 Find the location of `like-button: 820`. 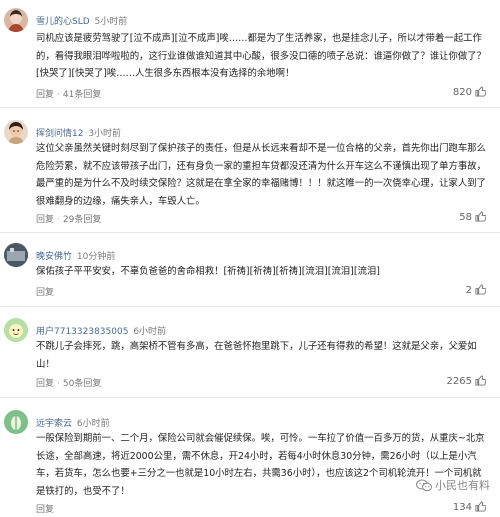

like-button: 820 is located at coordinates (469, 93).